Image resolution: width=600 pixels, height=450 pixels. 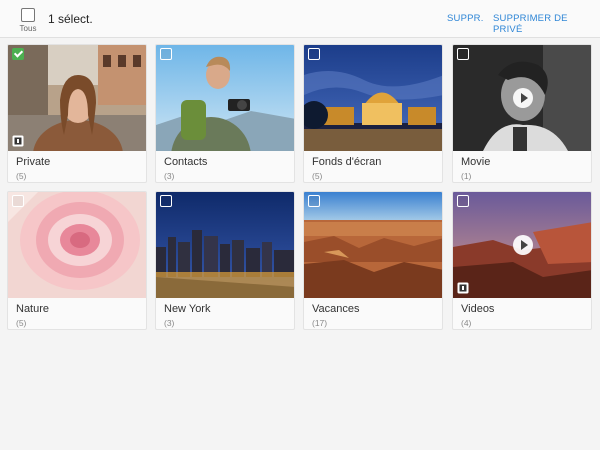 I want to click on album-card-fonds-d-ecran: Fonds d'écran (5), so click(x=373, y=113).